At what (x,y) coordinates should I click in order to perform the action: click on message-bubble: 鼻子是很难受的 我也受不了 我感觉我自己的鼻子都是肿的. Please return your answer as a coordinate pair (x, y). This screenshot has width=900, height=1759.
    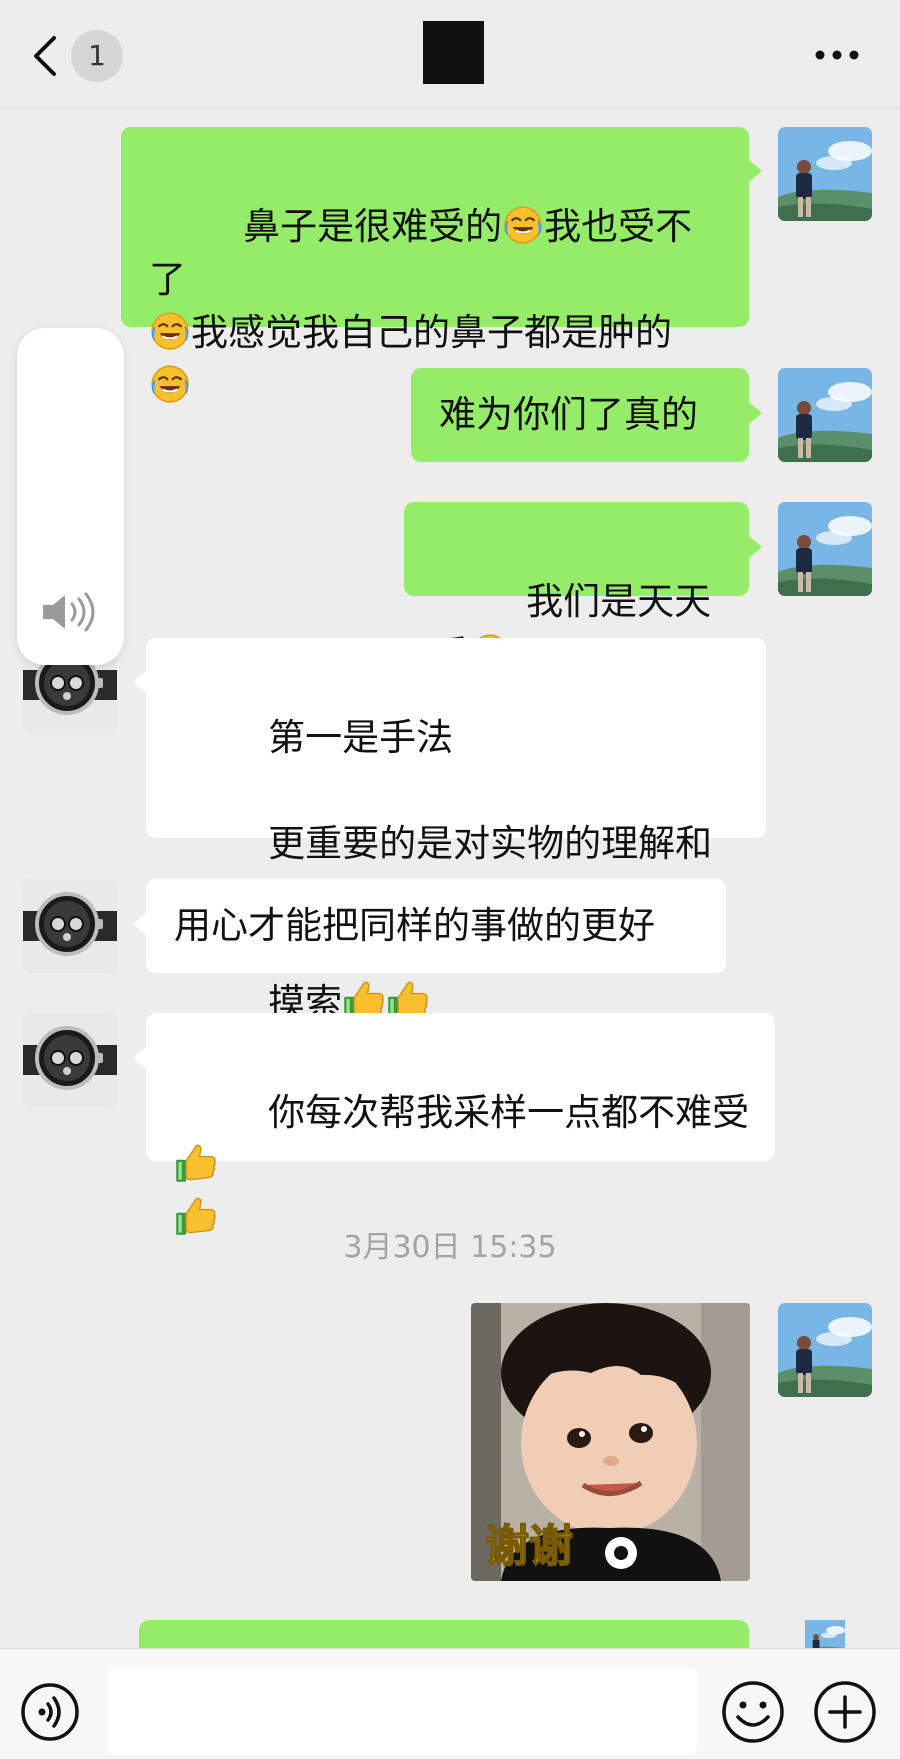
    Looking at the image, I should click on (435, 227).